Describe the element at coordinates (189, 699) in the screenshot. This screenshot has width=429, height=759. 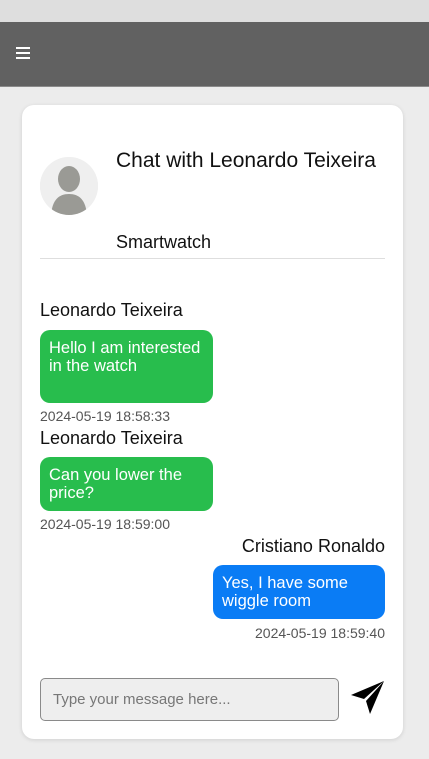
I see `message-input` at that location.